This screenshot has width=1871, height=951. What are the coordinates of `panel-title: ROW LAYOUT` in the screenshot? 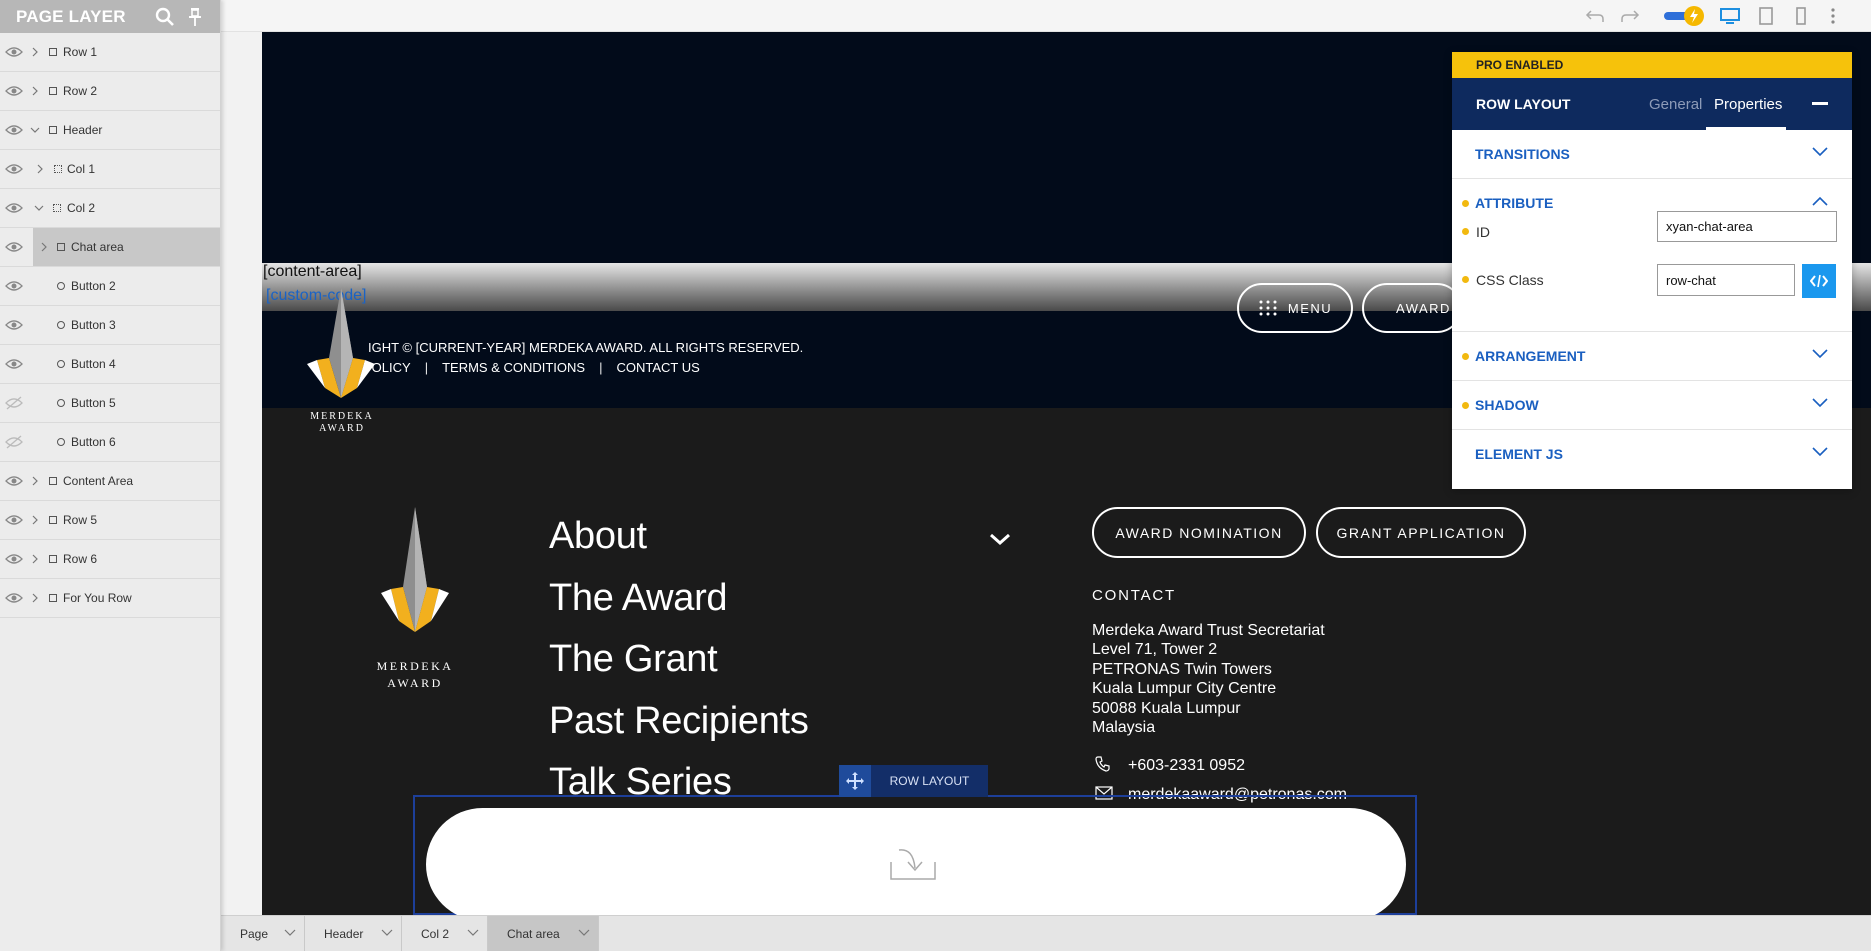 It's located at (1523, 104).